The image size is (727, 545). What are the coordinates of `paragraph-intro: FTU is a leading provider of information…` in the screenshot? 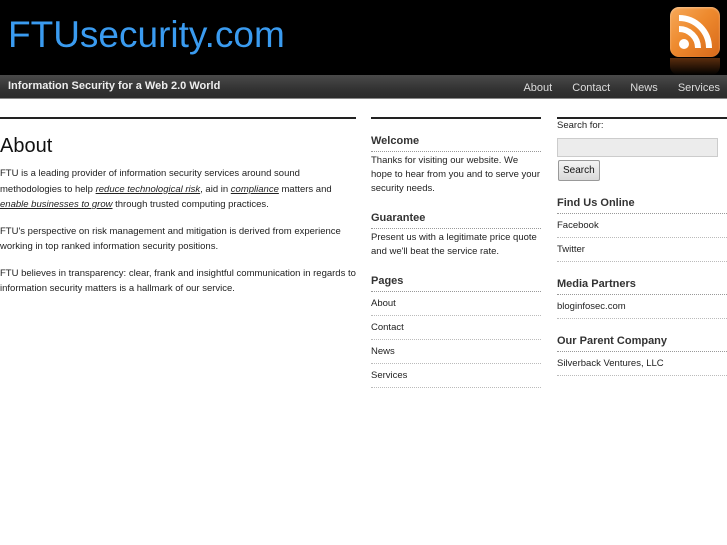 It's located at (178, 189).